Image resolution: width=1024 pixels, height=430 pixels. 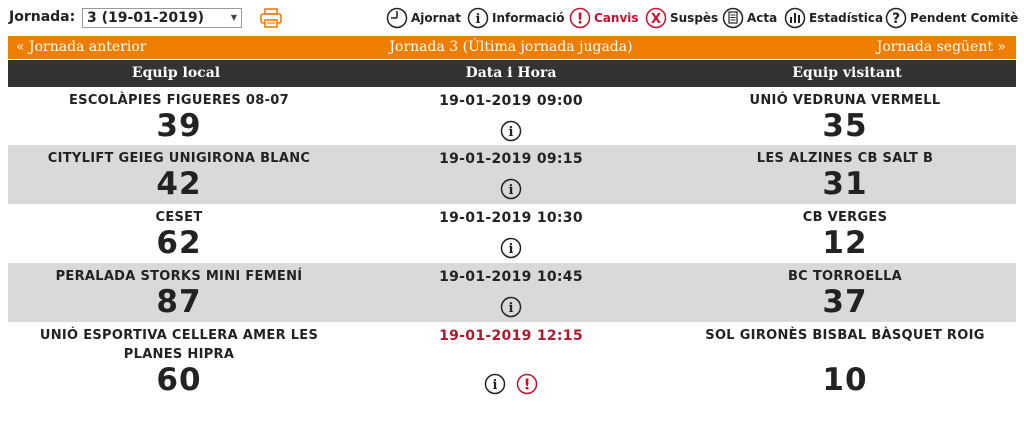 I want to click on question-icon: ?, so click(x=896, y=18).